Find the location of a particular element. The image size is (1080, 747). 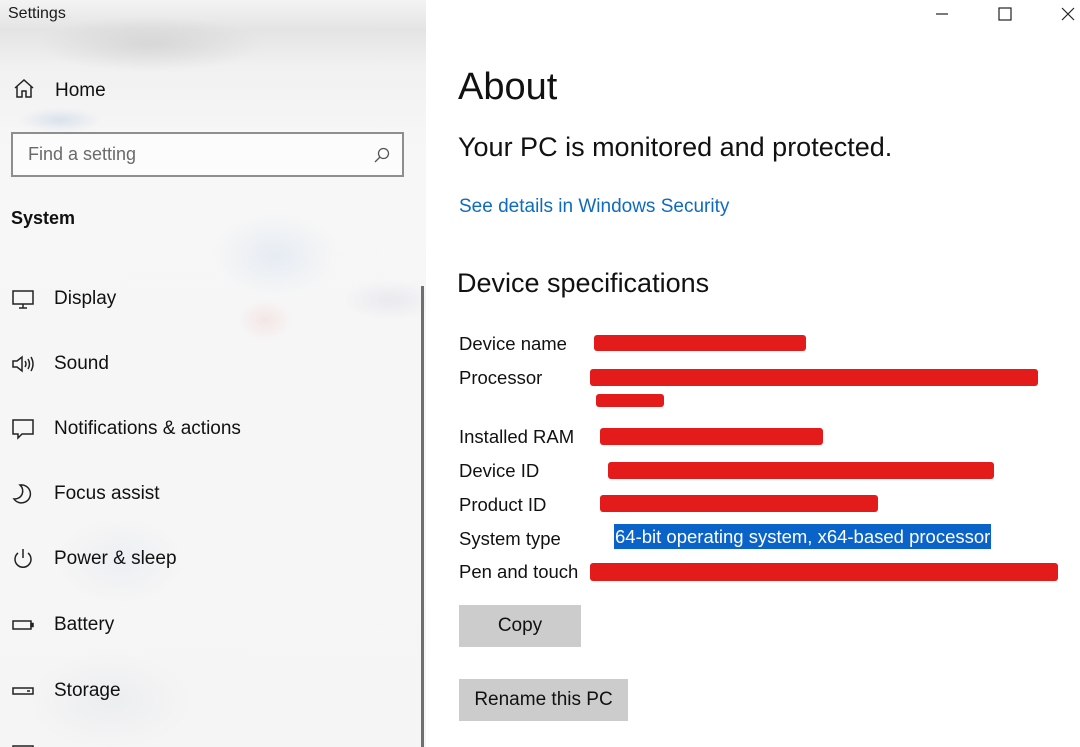

sidebar-item-label: Focus assist is located at coordinates (107, 493).